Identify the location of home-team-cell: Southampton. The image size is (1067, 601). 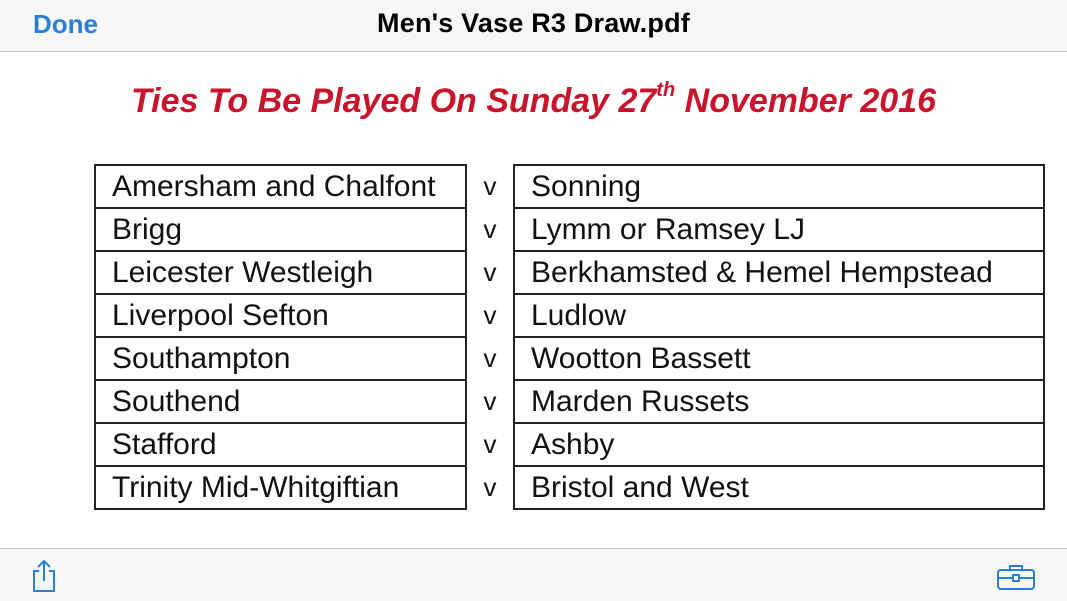
(280, 358).